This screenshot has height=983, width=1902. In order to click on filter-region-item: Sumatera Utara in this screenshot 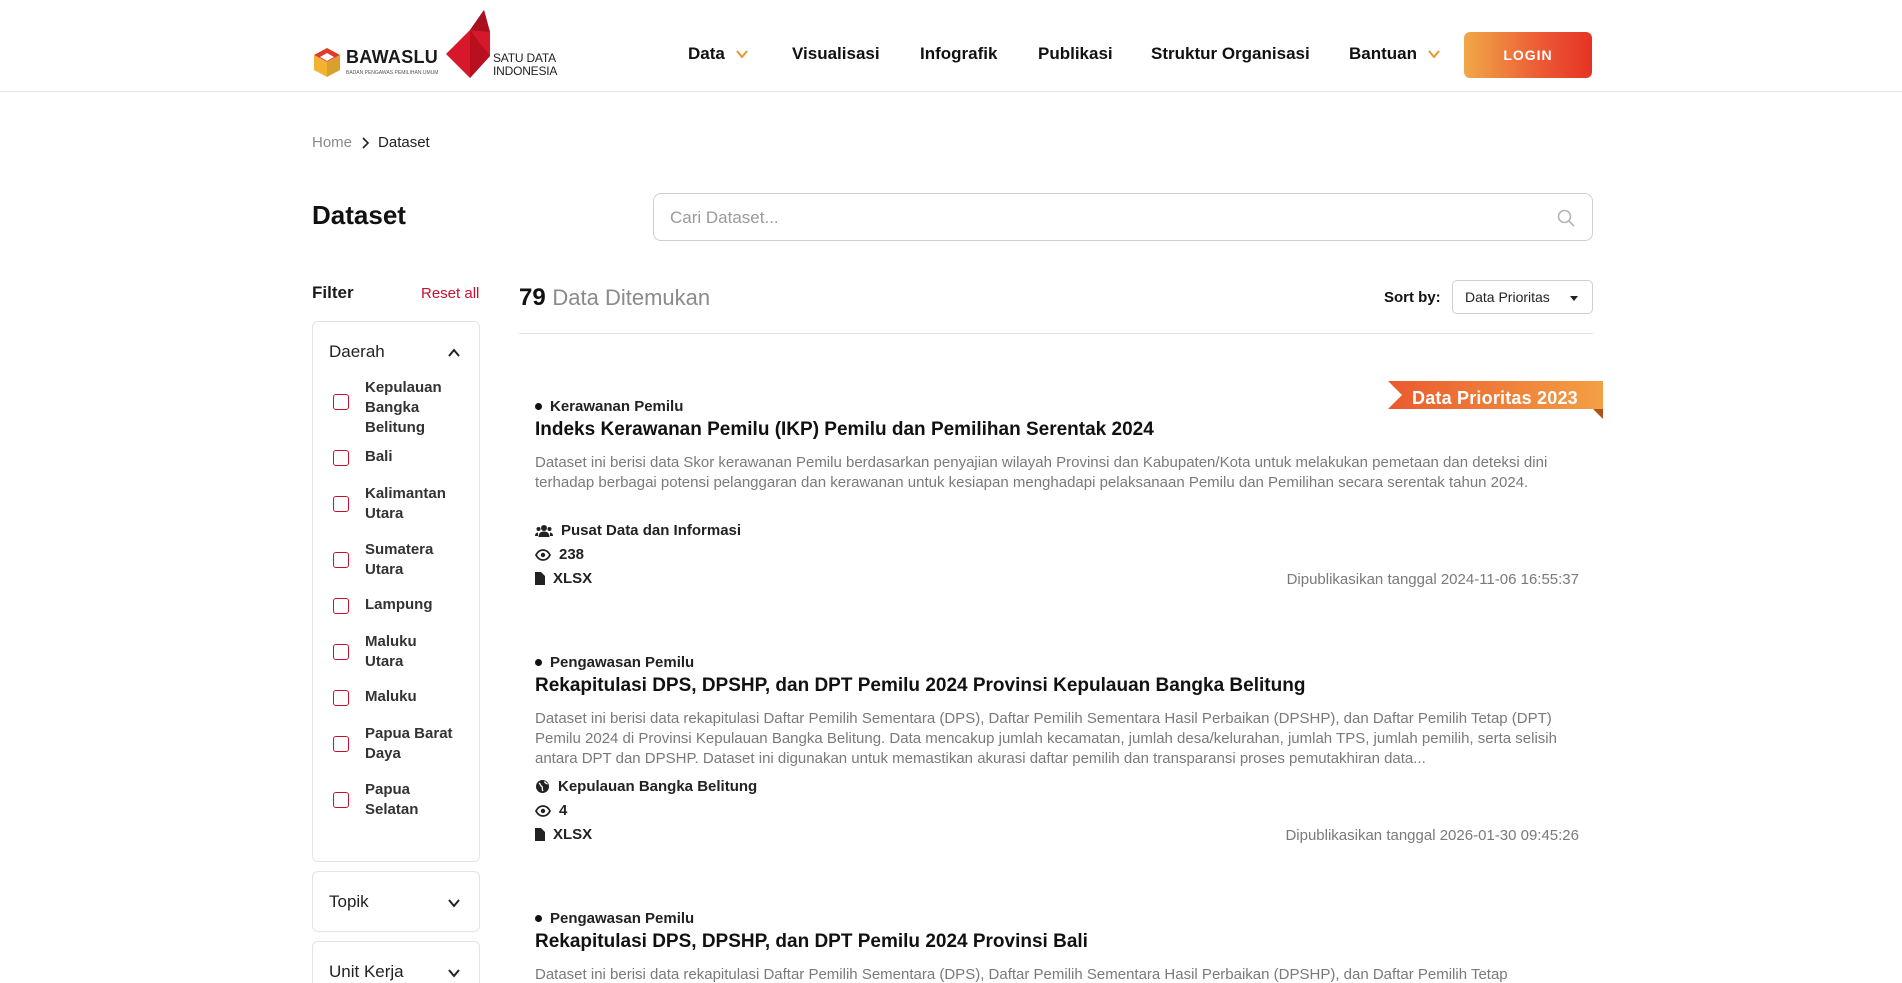, I will do `click(383, 559)`.